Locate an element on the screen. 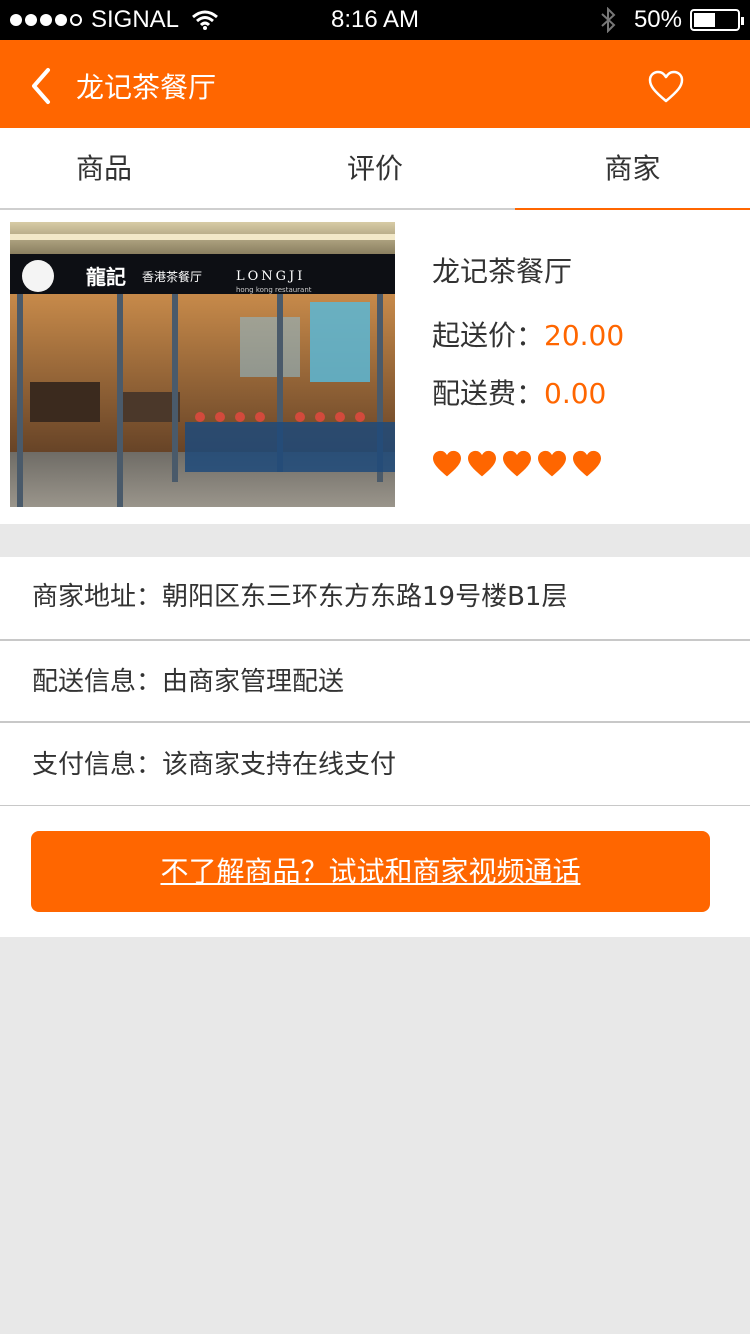 Image resolution: width=750 pixels, height=1334 pixels. page-title: 龙记茶餐厅 is located at coordinates (146, 87).